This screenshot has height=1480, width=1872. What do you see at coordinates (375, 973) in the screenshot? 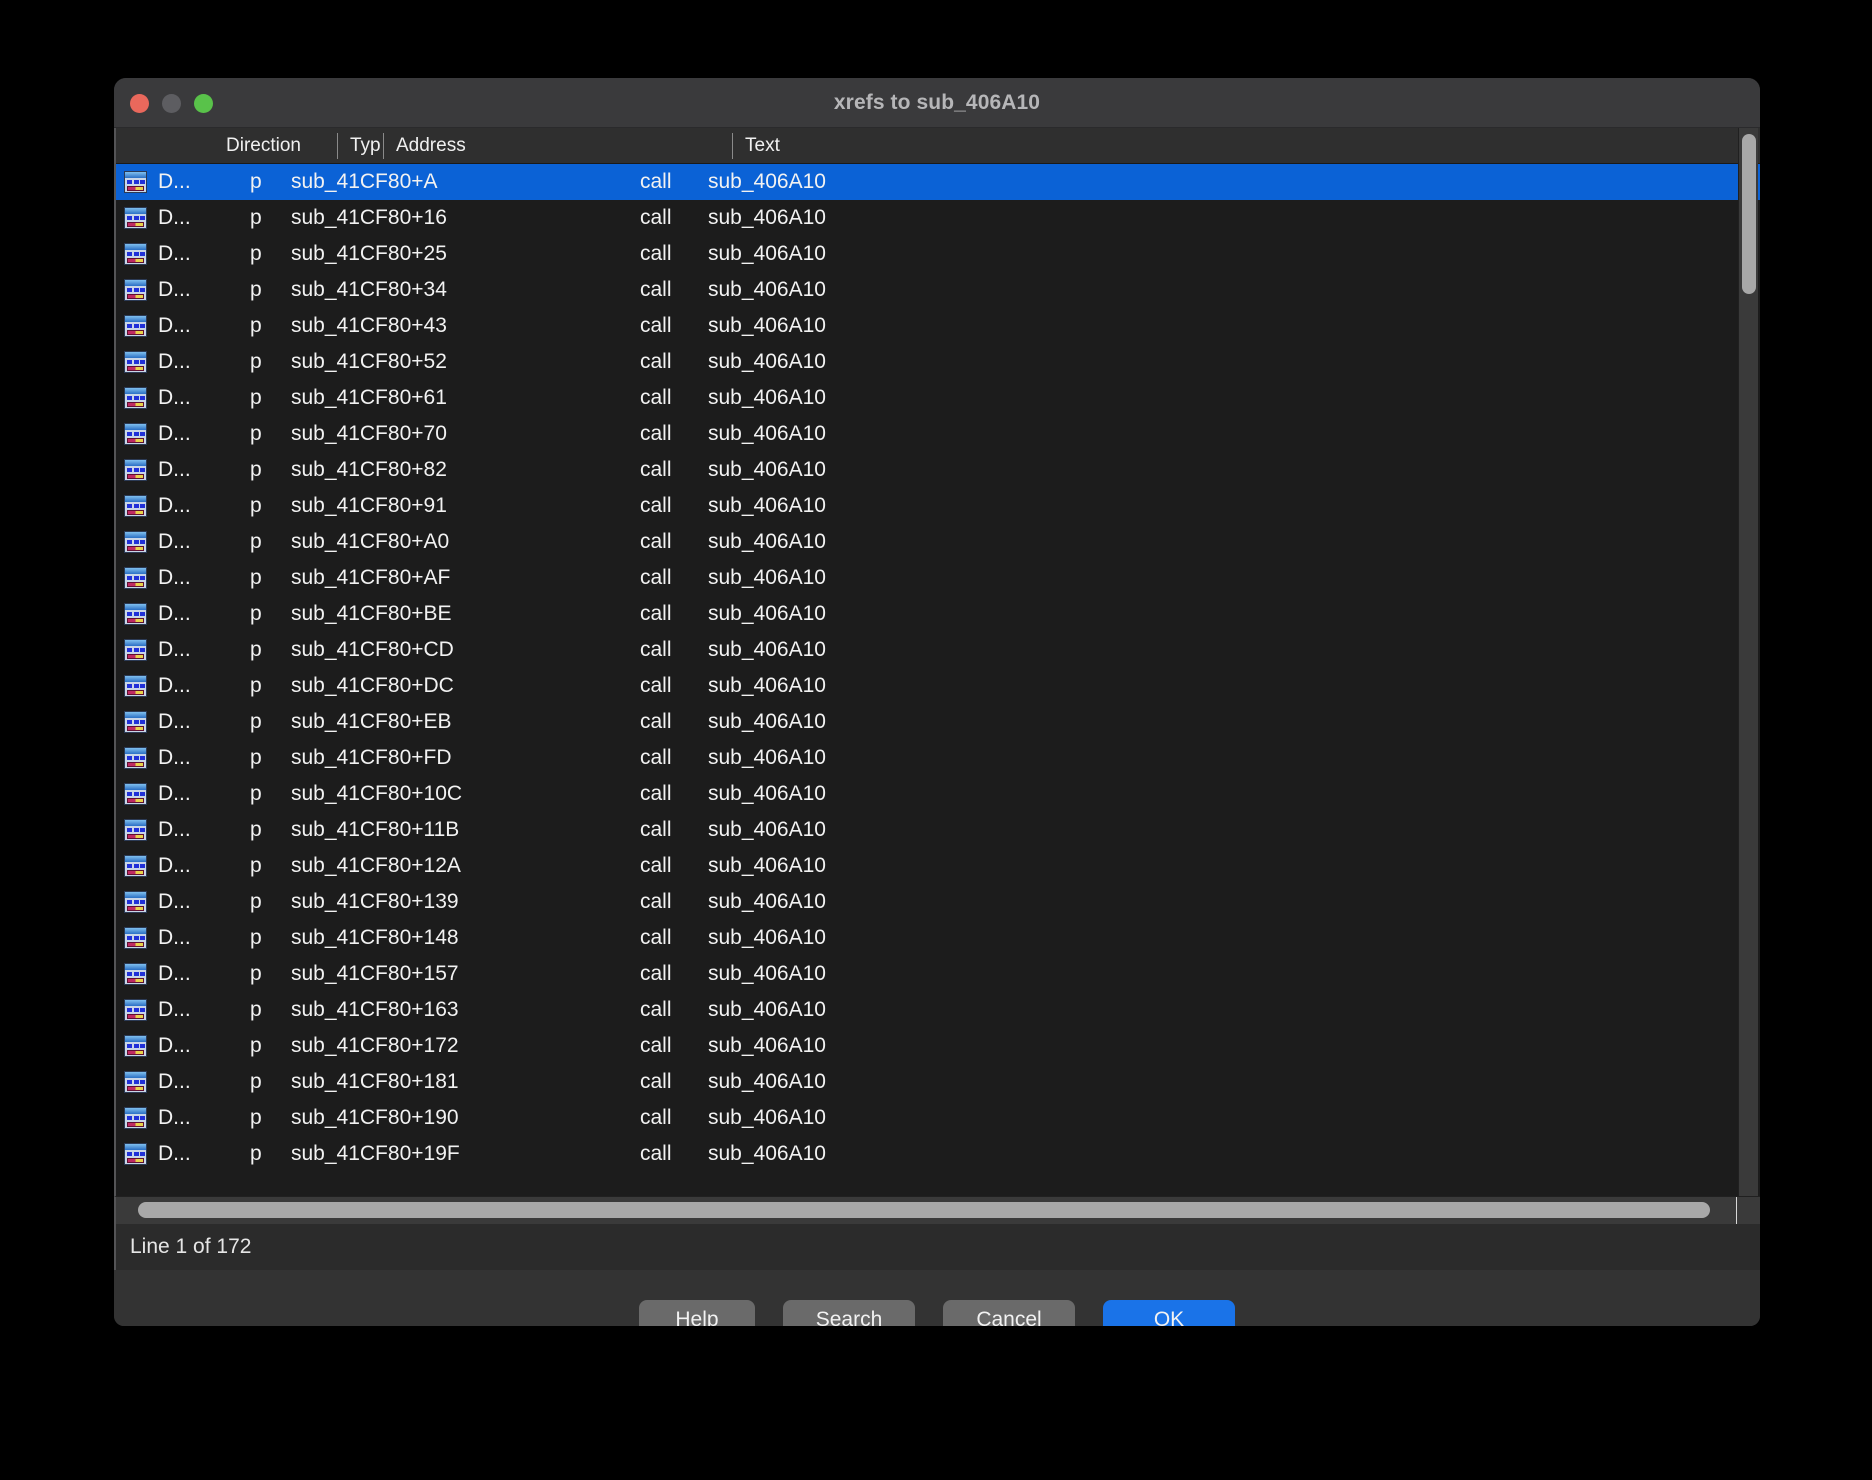
I see `cell-address: sub_41CF80+157` at bounding box center [375, 973].